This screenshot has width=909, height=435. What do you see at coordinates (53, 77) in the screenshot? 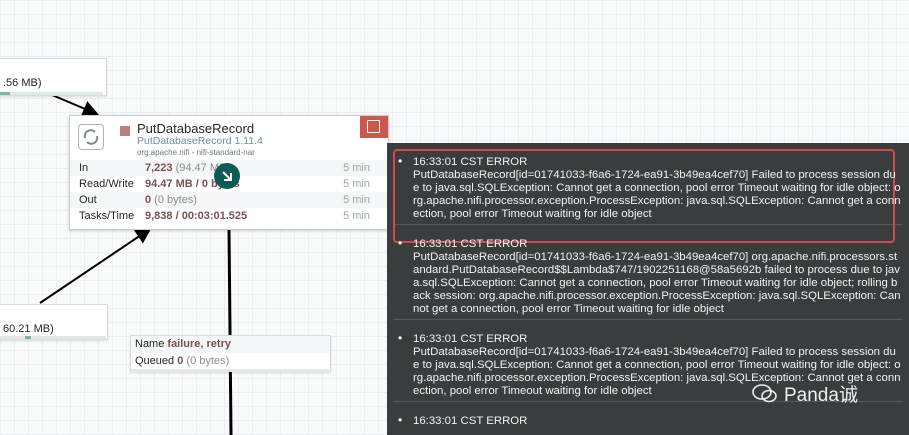
I see `connection-label-top: .56 MB)` at bounding box center [53, 77].